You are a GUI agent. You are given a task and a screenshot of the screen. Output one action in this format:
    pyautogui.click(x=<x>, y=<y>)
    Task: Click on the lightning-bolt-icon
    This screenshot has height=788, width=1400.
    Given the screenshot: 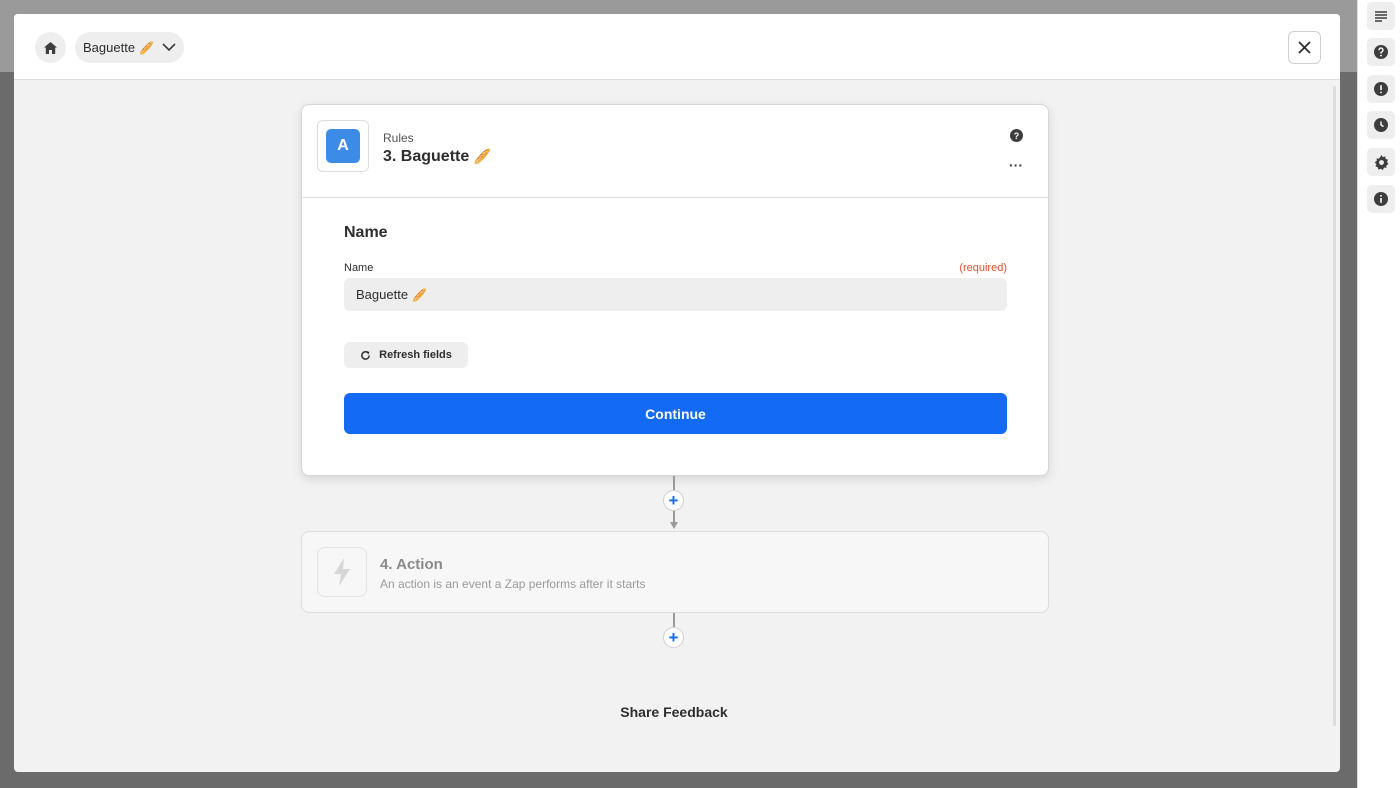 What is the action you would take?
    pyautogui.click(x=342, y=572)
    